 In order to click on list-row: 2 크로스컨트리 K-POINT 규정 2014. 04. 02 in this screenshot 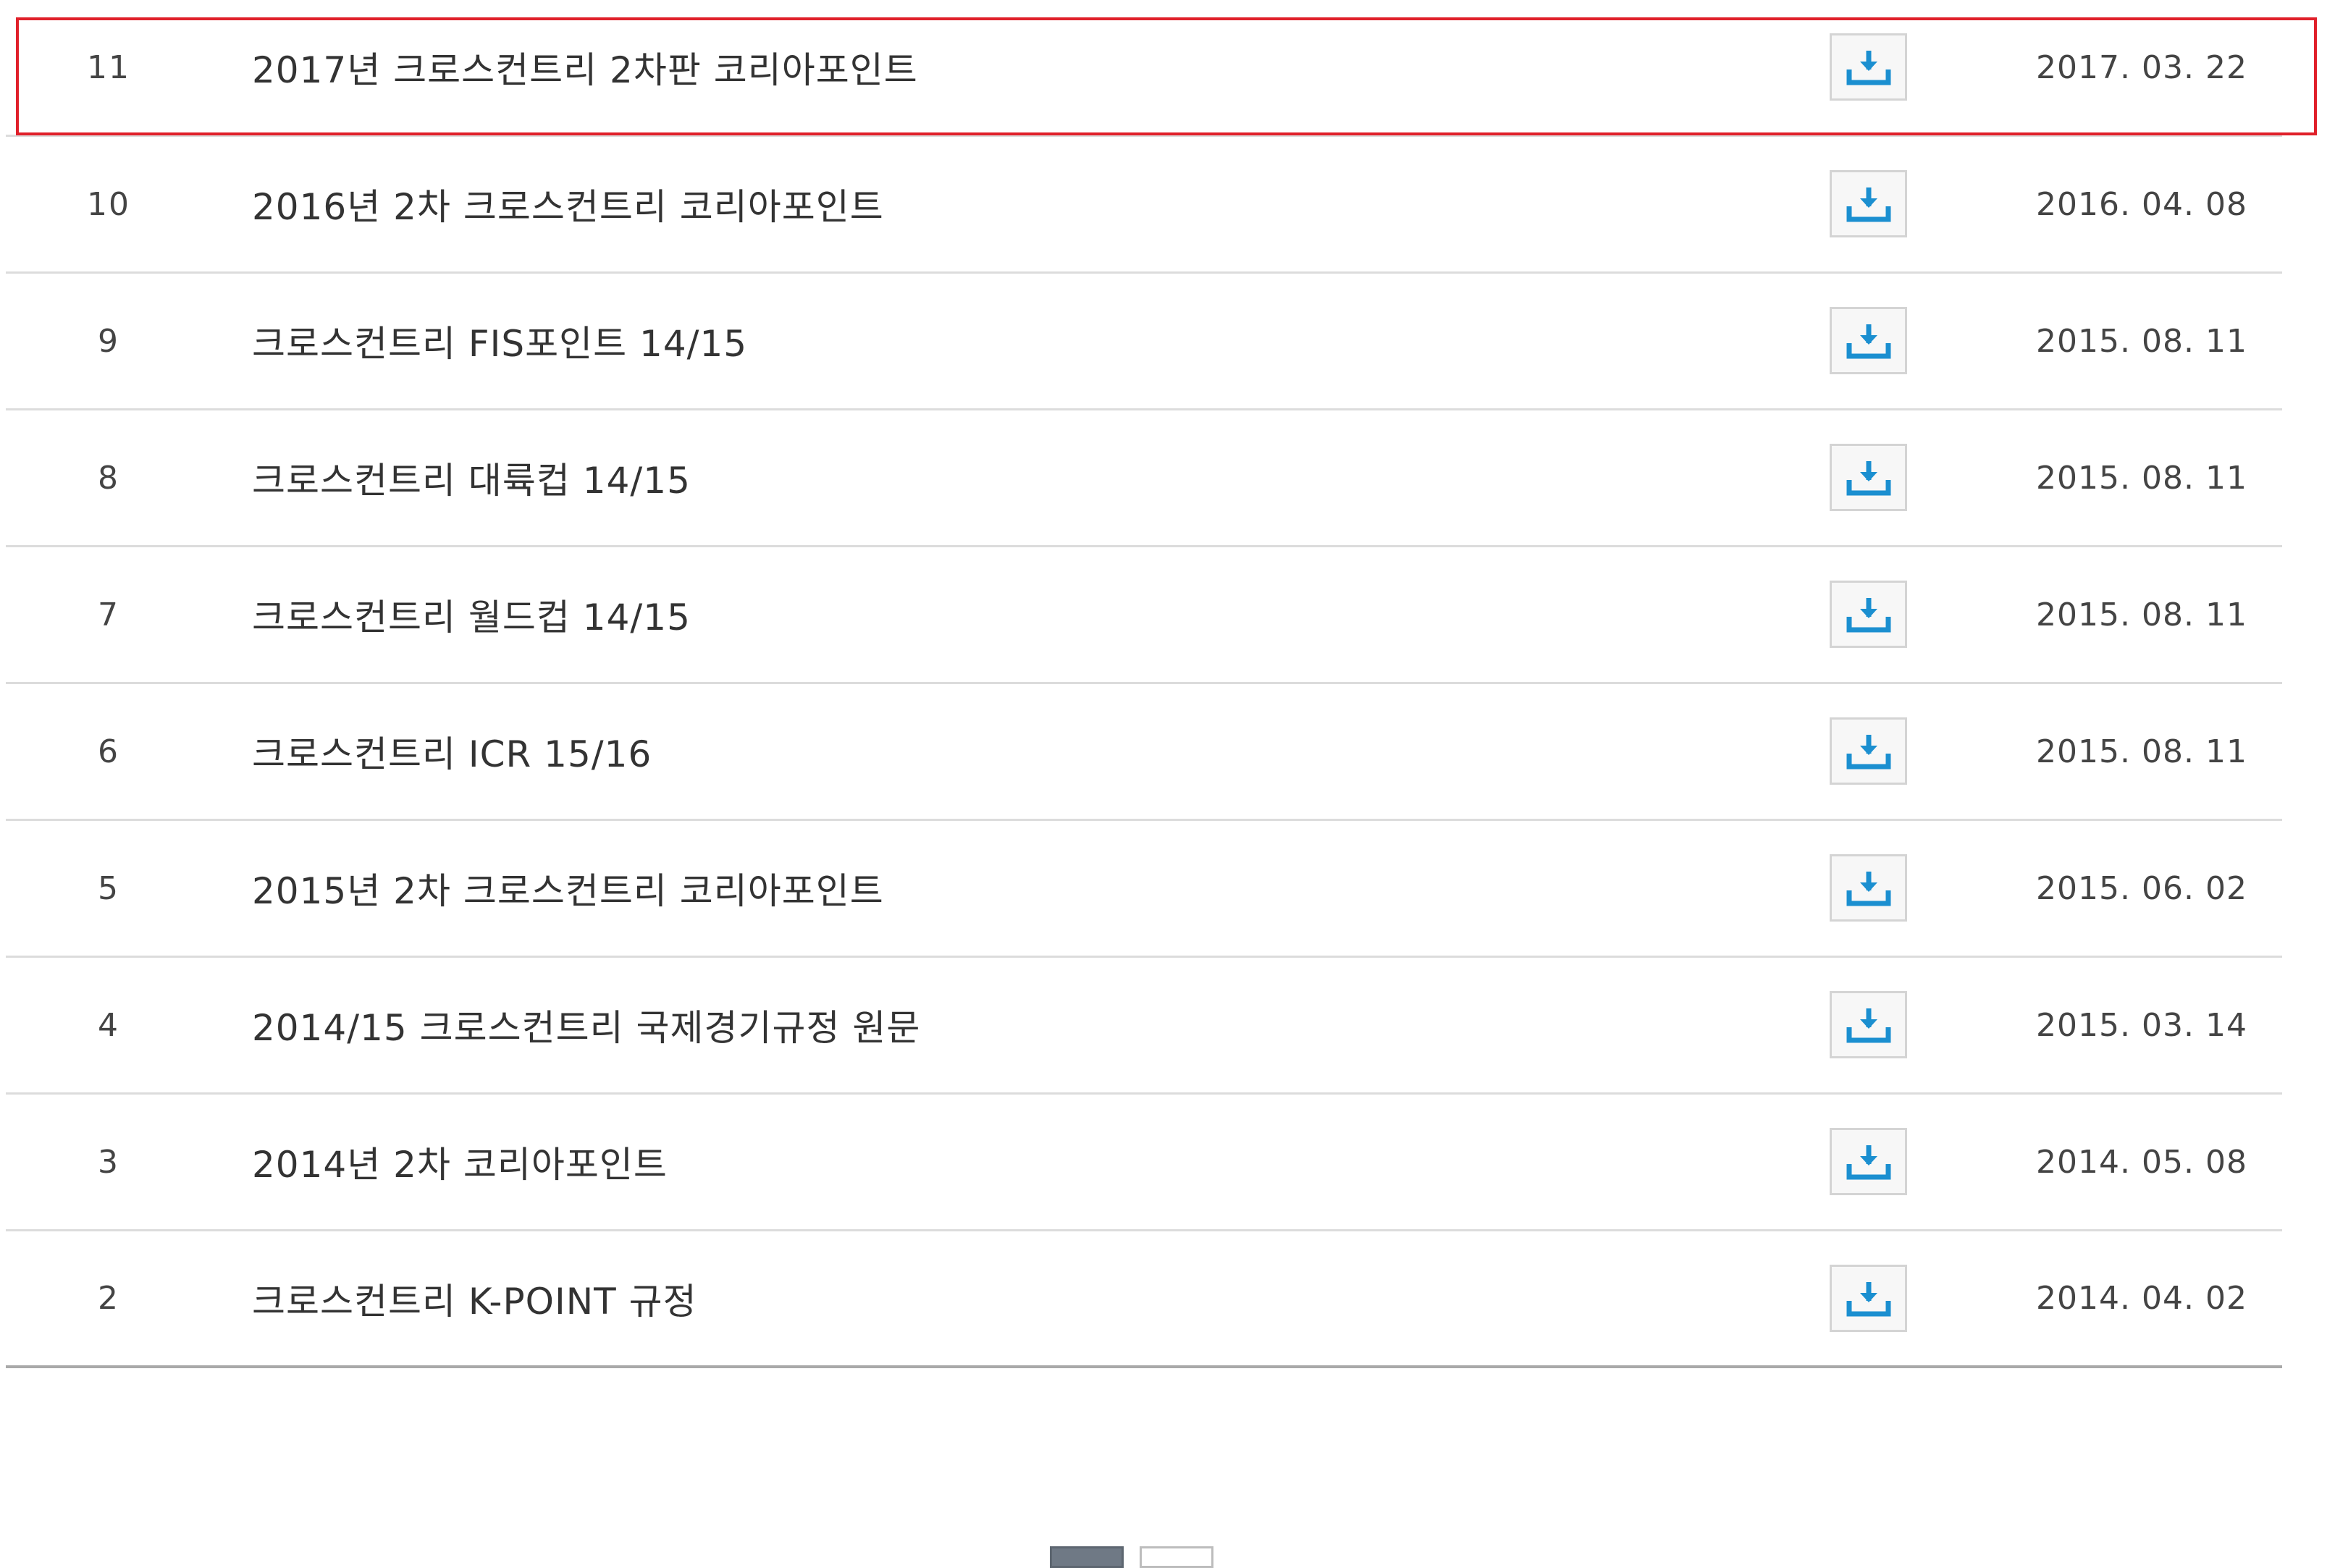, I will do `click(1144, 1299)`.